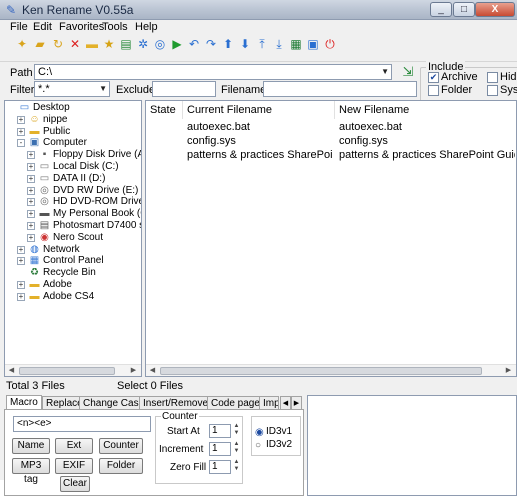 Image resolution: width=517 pixels, height=496 pixels. Describe the element at coordinates (75, 44) in the screenshot. I see `delete-icon: ✕` at that location.